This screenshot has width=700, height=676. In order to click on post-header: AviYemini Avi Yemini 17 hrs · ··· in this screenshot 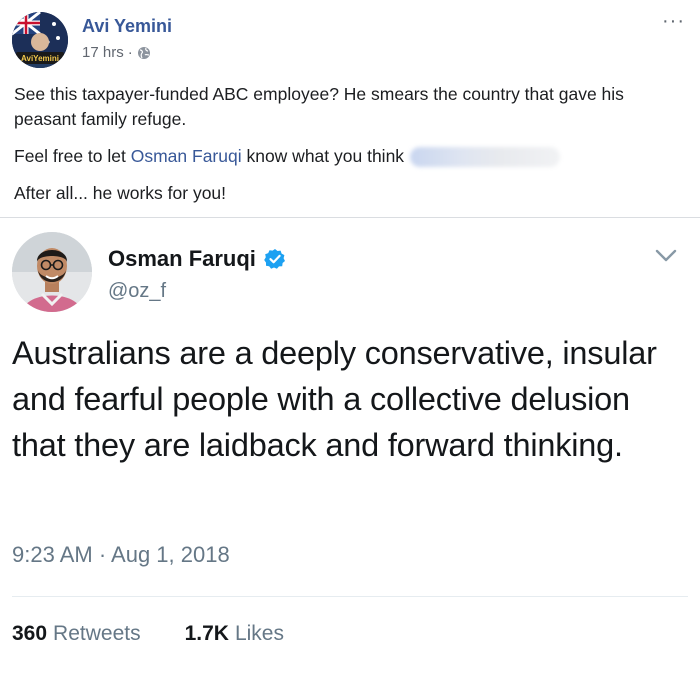, I will do `click(350, 39)`.